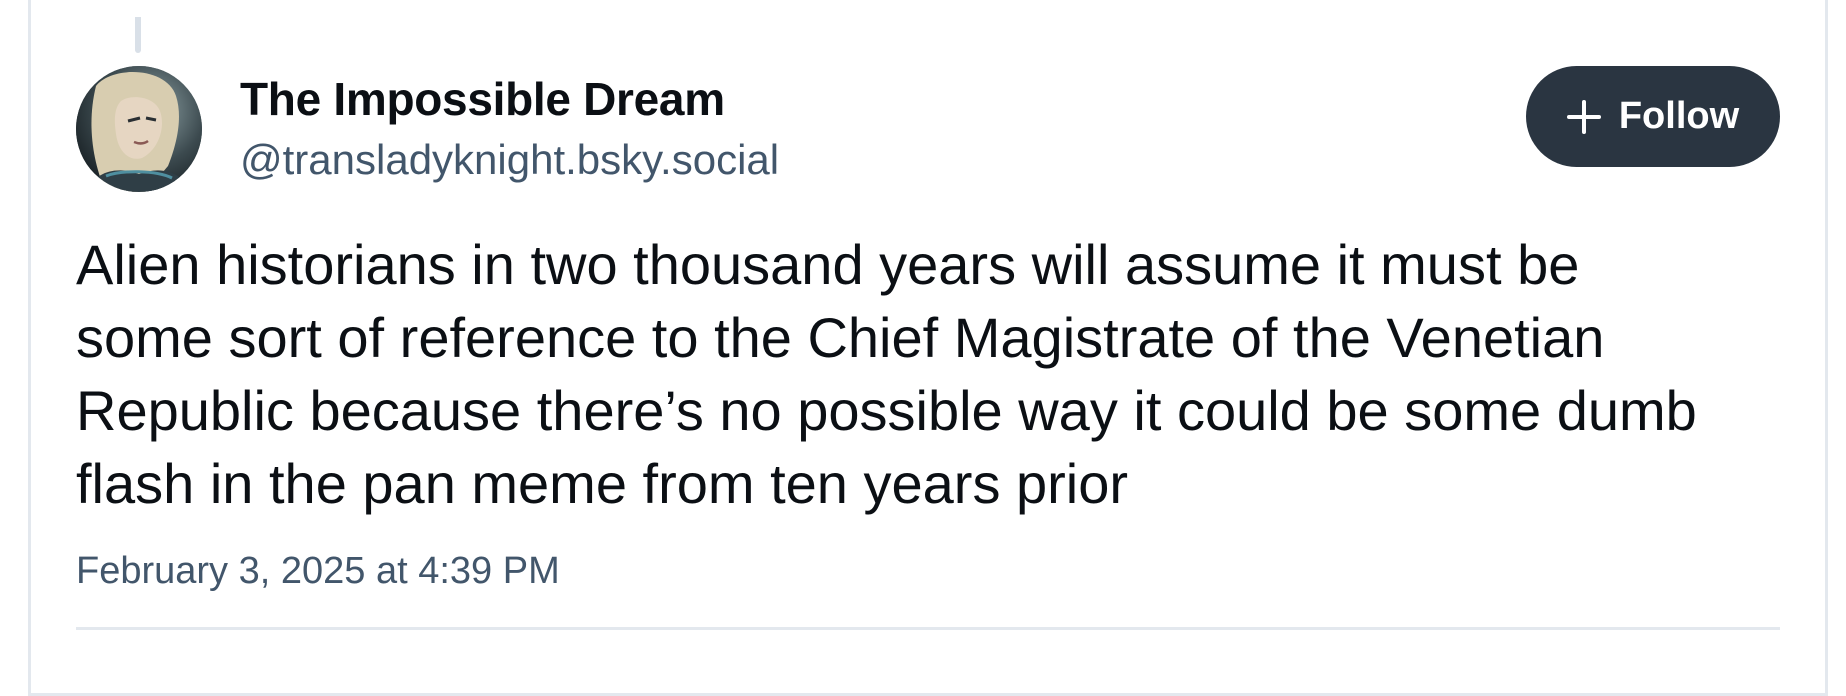  Describe the element at coordinates (509, 160) in the screenshot. I see `author-handle: @transladyknight.bsky.social` at that location.